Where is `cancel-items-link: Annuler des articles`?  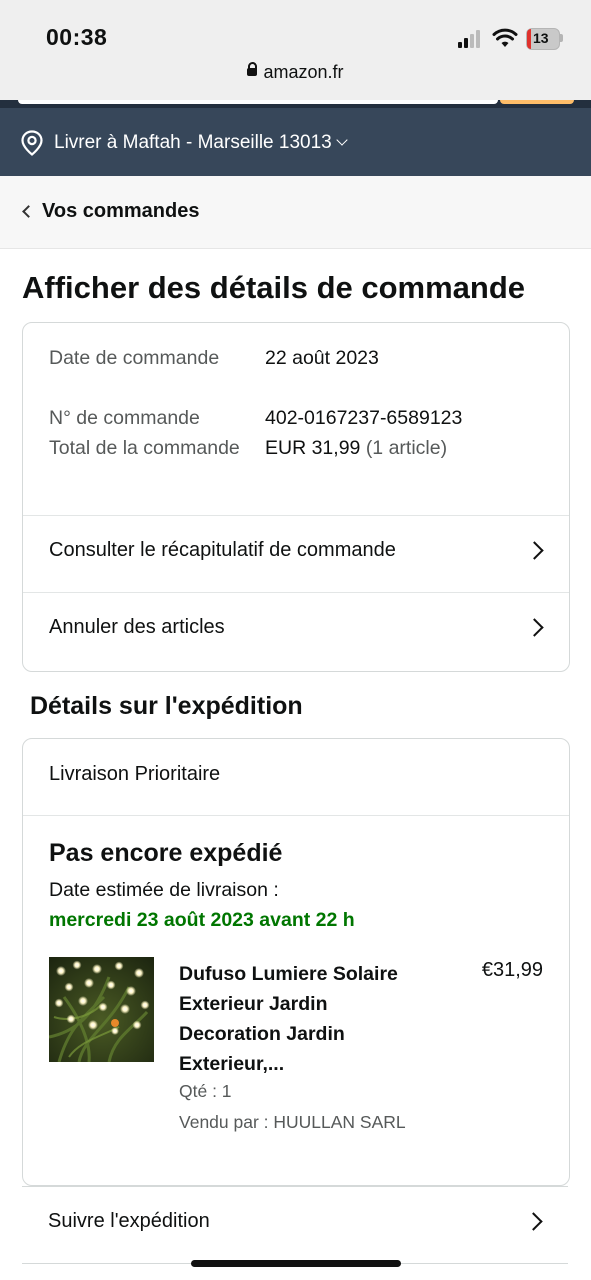
cancel-items-link: Annuler des articles is located at coordinates (296, 631).